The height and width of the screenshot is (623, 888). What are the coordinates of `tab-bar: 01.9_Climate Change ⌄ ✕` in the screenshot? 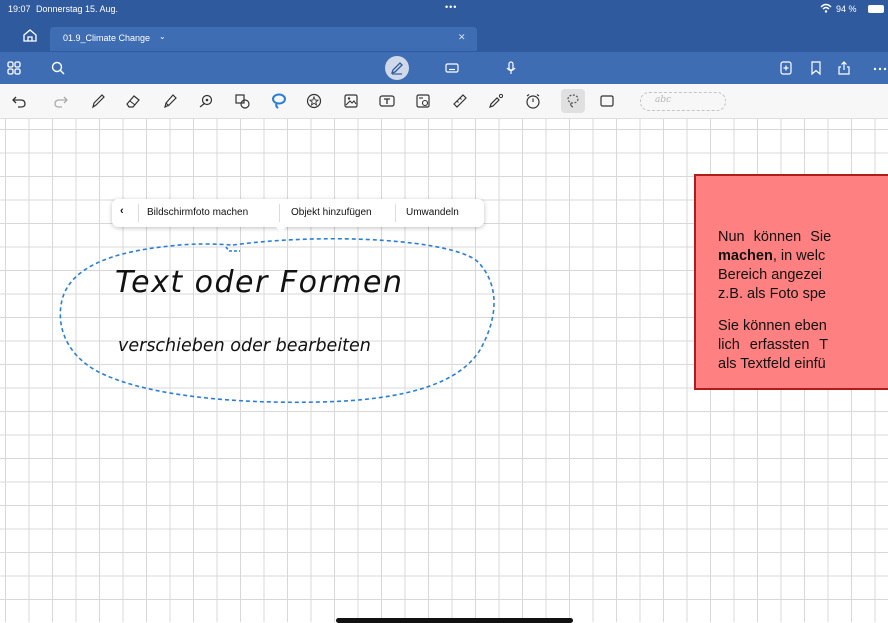 It's located at (444, 35).